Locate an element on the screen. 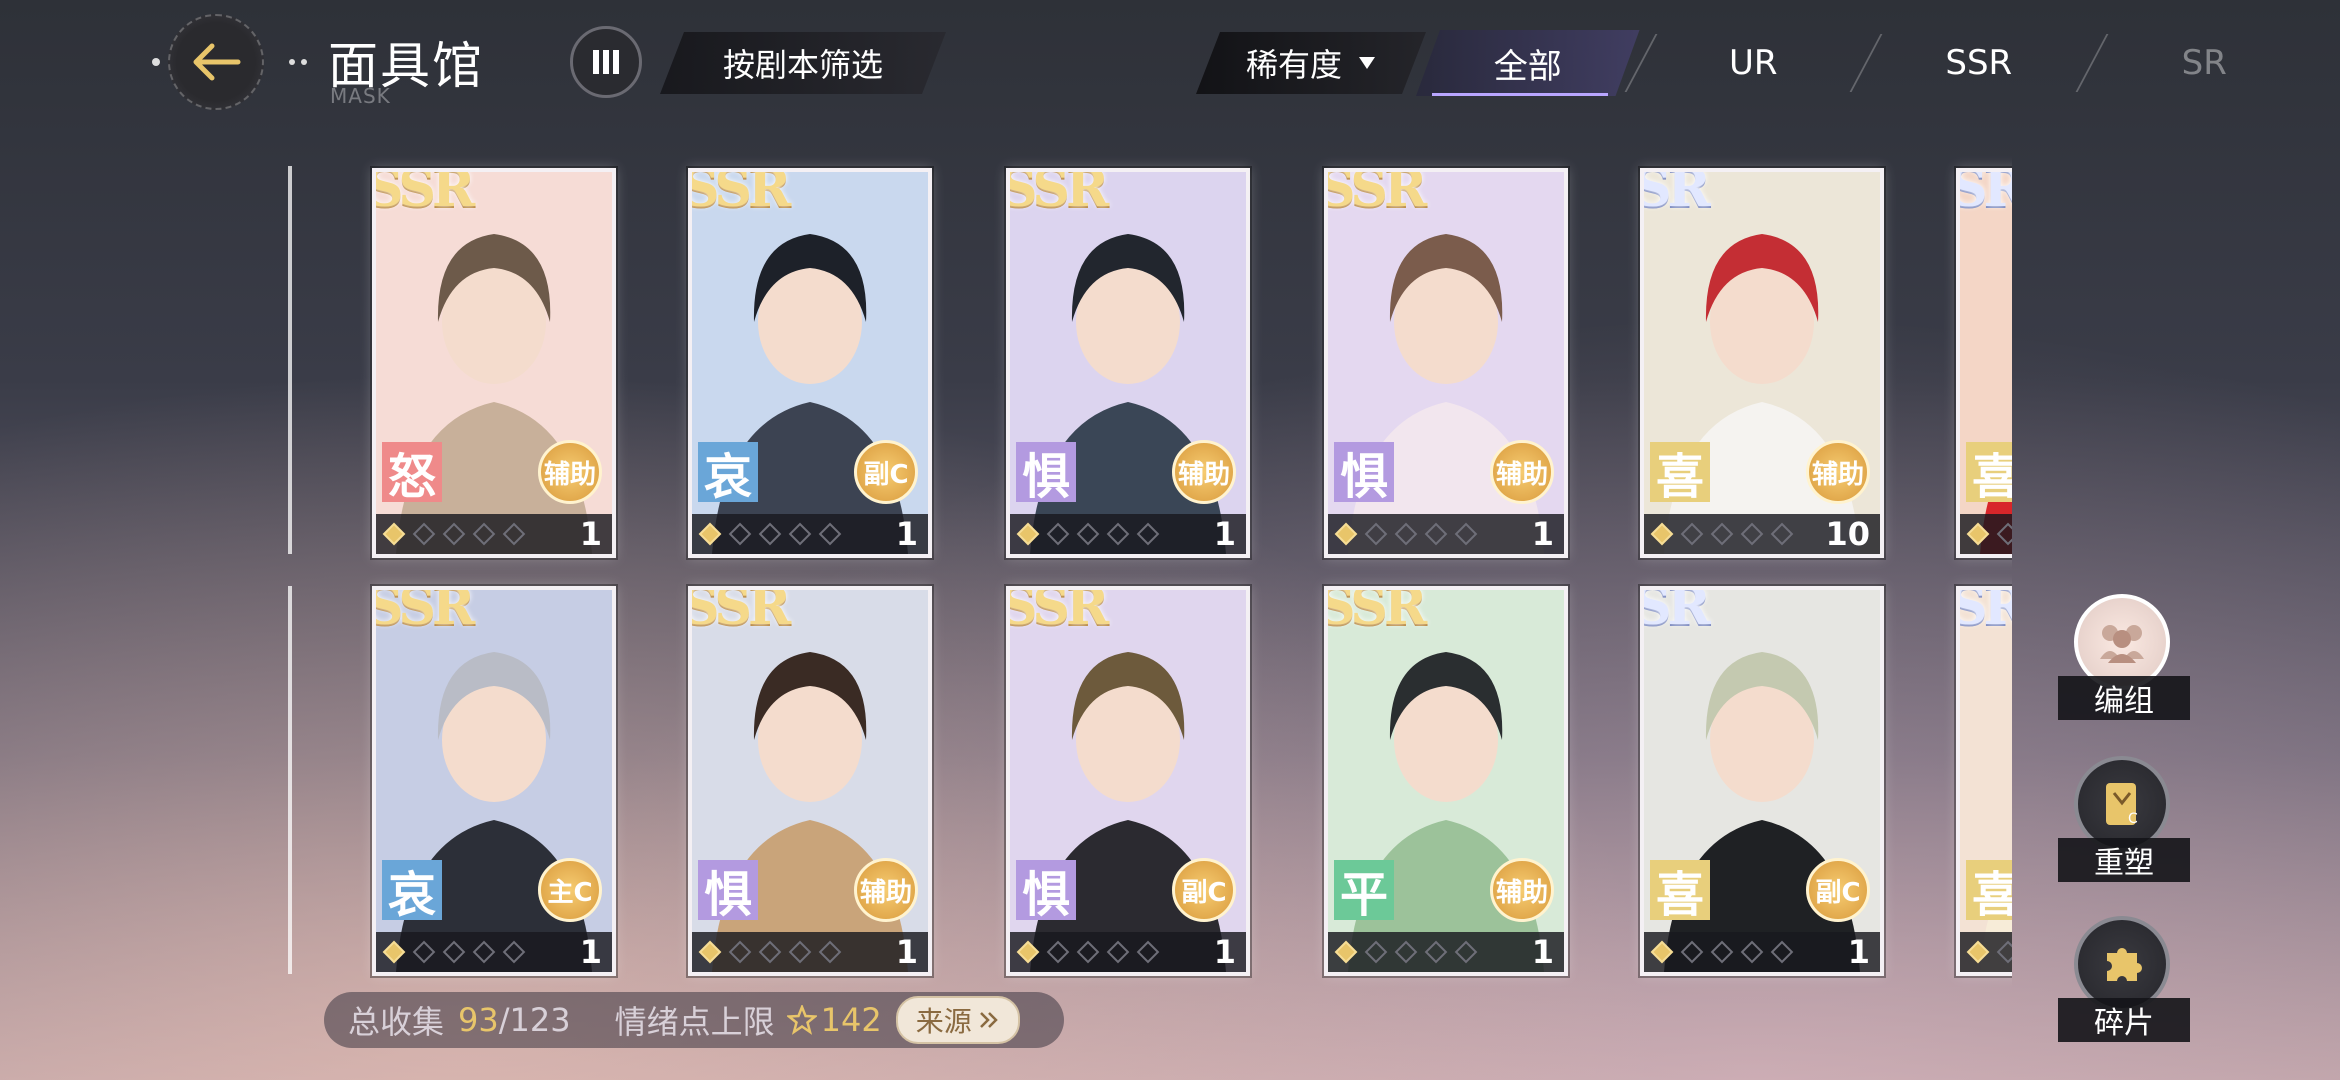 This screenshot has width=2340, height=1080. mask-card: SSR 平 辅助 1 is located at coordinates (1446, 781).